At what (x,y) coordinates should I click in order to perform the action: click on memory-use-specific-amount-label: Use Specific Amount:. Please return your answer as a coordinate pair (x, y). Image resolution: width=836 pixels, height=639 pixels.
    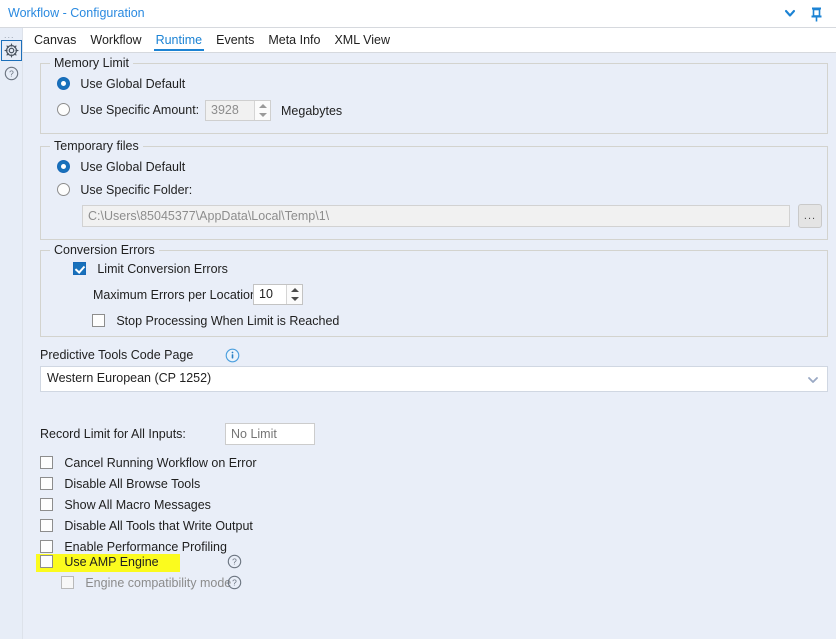
    Looking at the image, I should click on (140, 109).